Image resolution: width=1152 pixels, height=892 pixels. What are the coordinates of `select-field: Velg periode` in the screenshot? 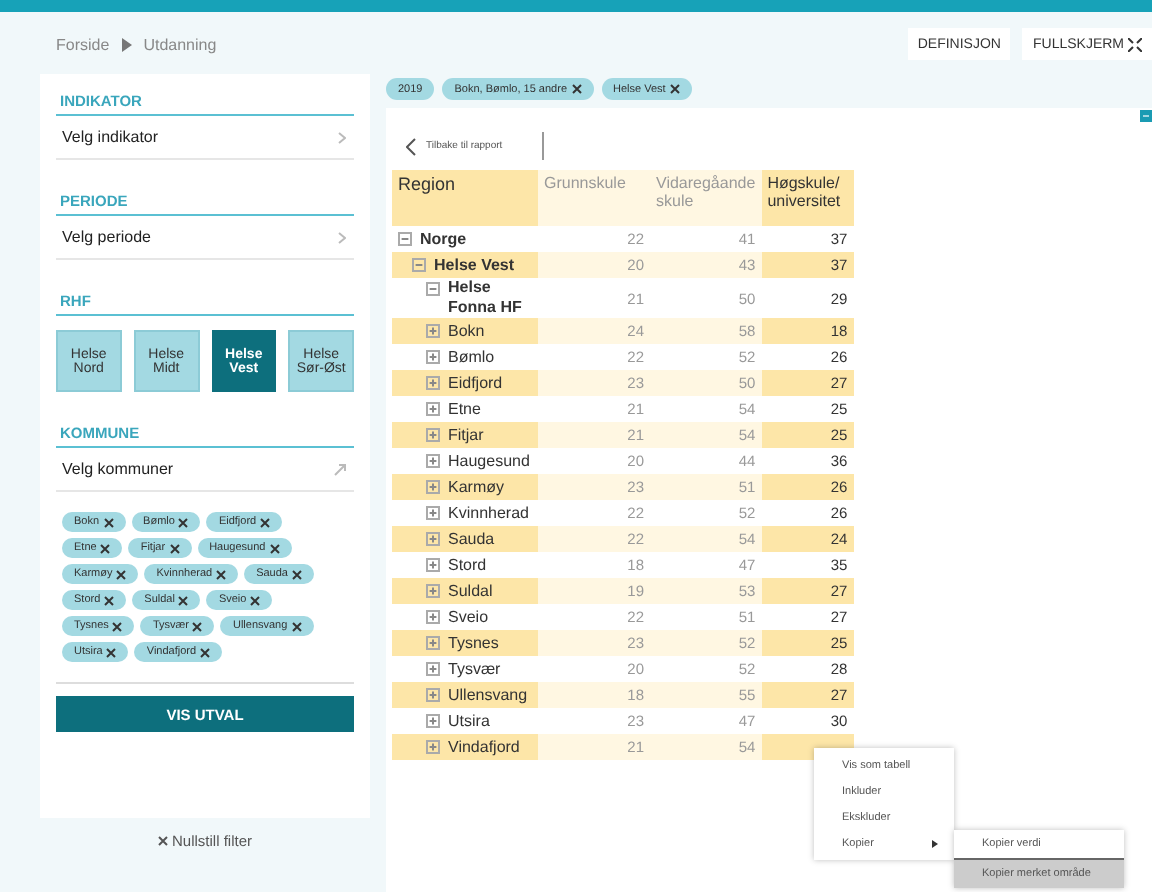 It's located at (205, 238).